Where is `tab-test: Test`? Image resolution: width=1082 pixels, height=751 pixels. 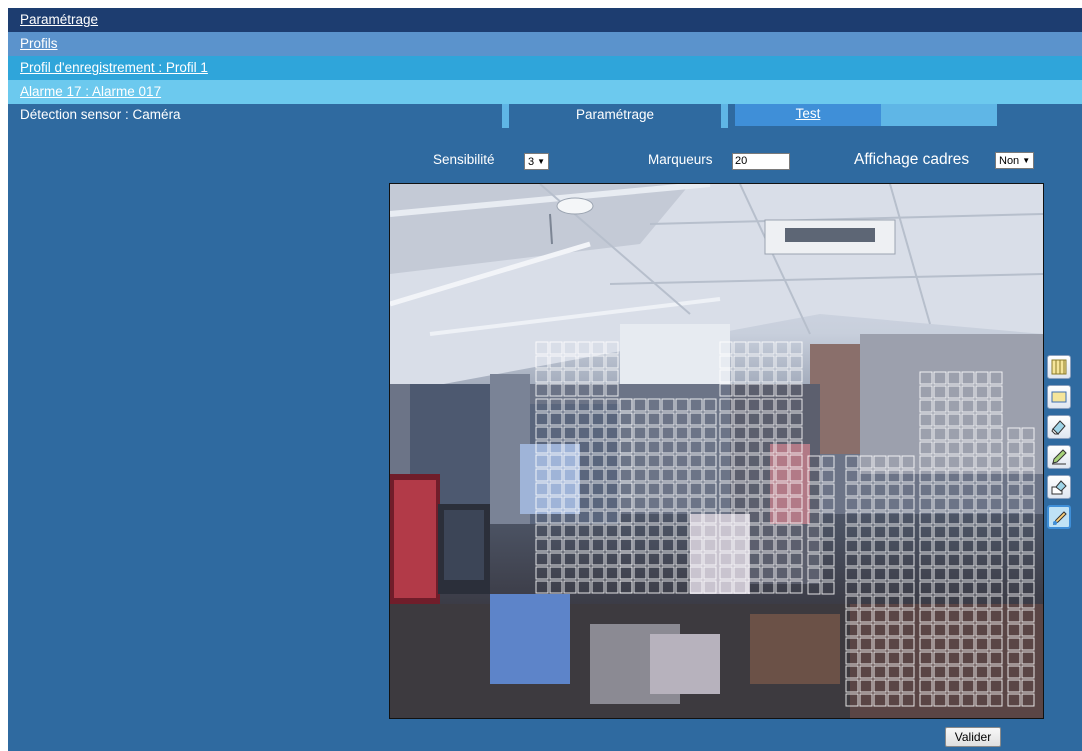 tab-test: Test is located at coordinates (808, 115).